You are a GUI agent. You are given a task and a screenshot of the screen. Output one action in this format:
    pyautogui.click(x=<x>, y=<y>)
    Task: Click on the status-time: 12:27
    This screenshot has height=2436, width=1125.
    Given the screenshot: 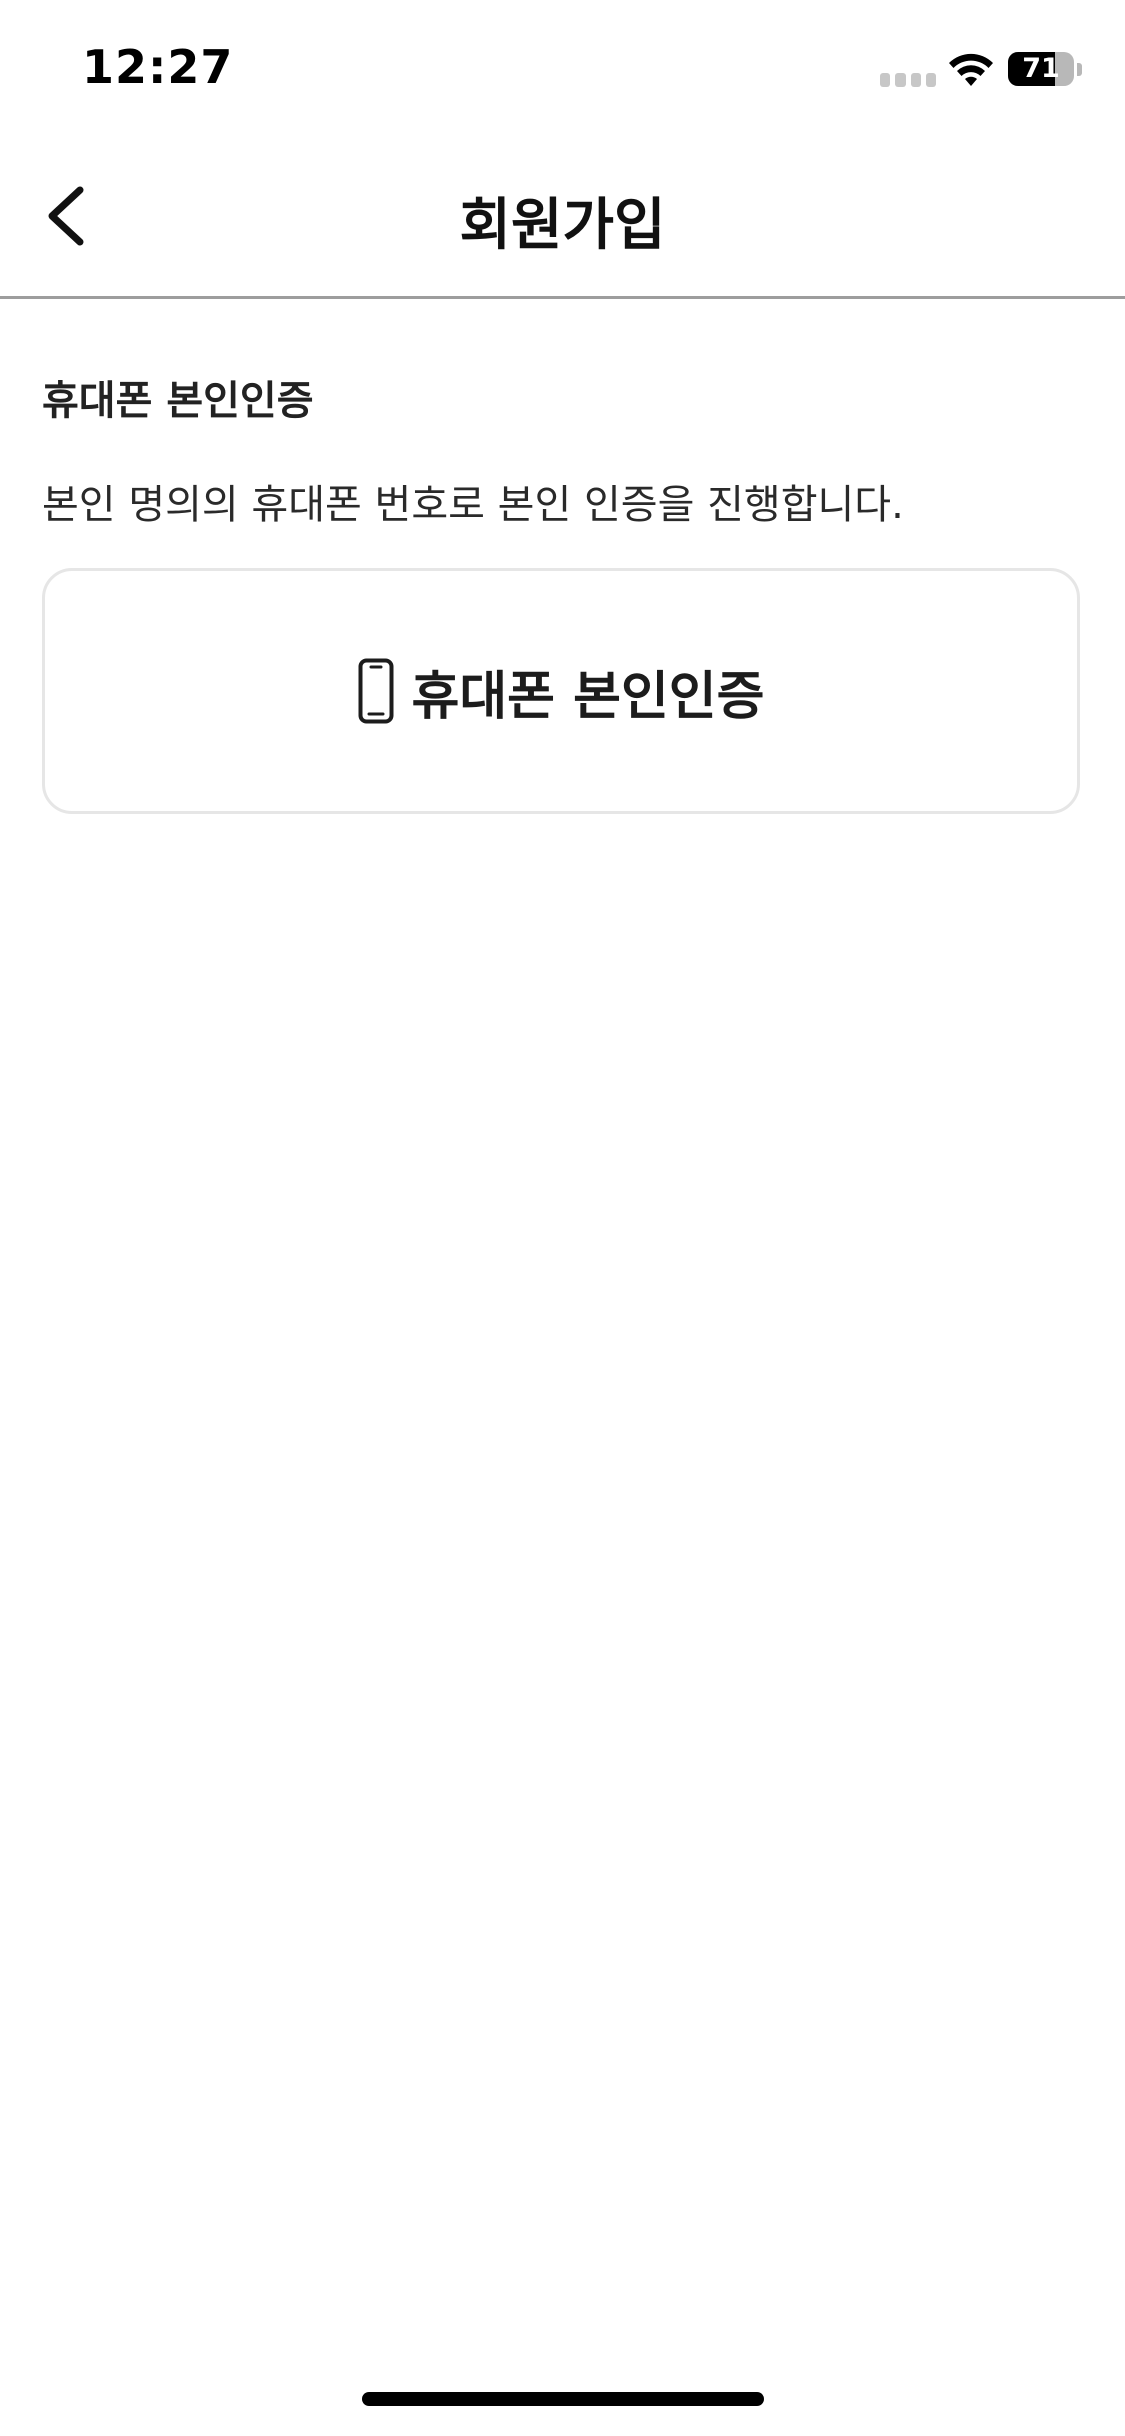 What is the action you would take?
    pyautogui.click(x=158, y=67)
    